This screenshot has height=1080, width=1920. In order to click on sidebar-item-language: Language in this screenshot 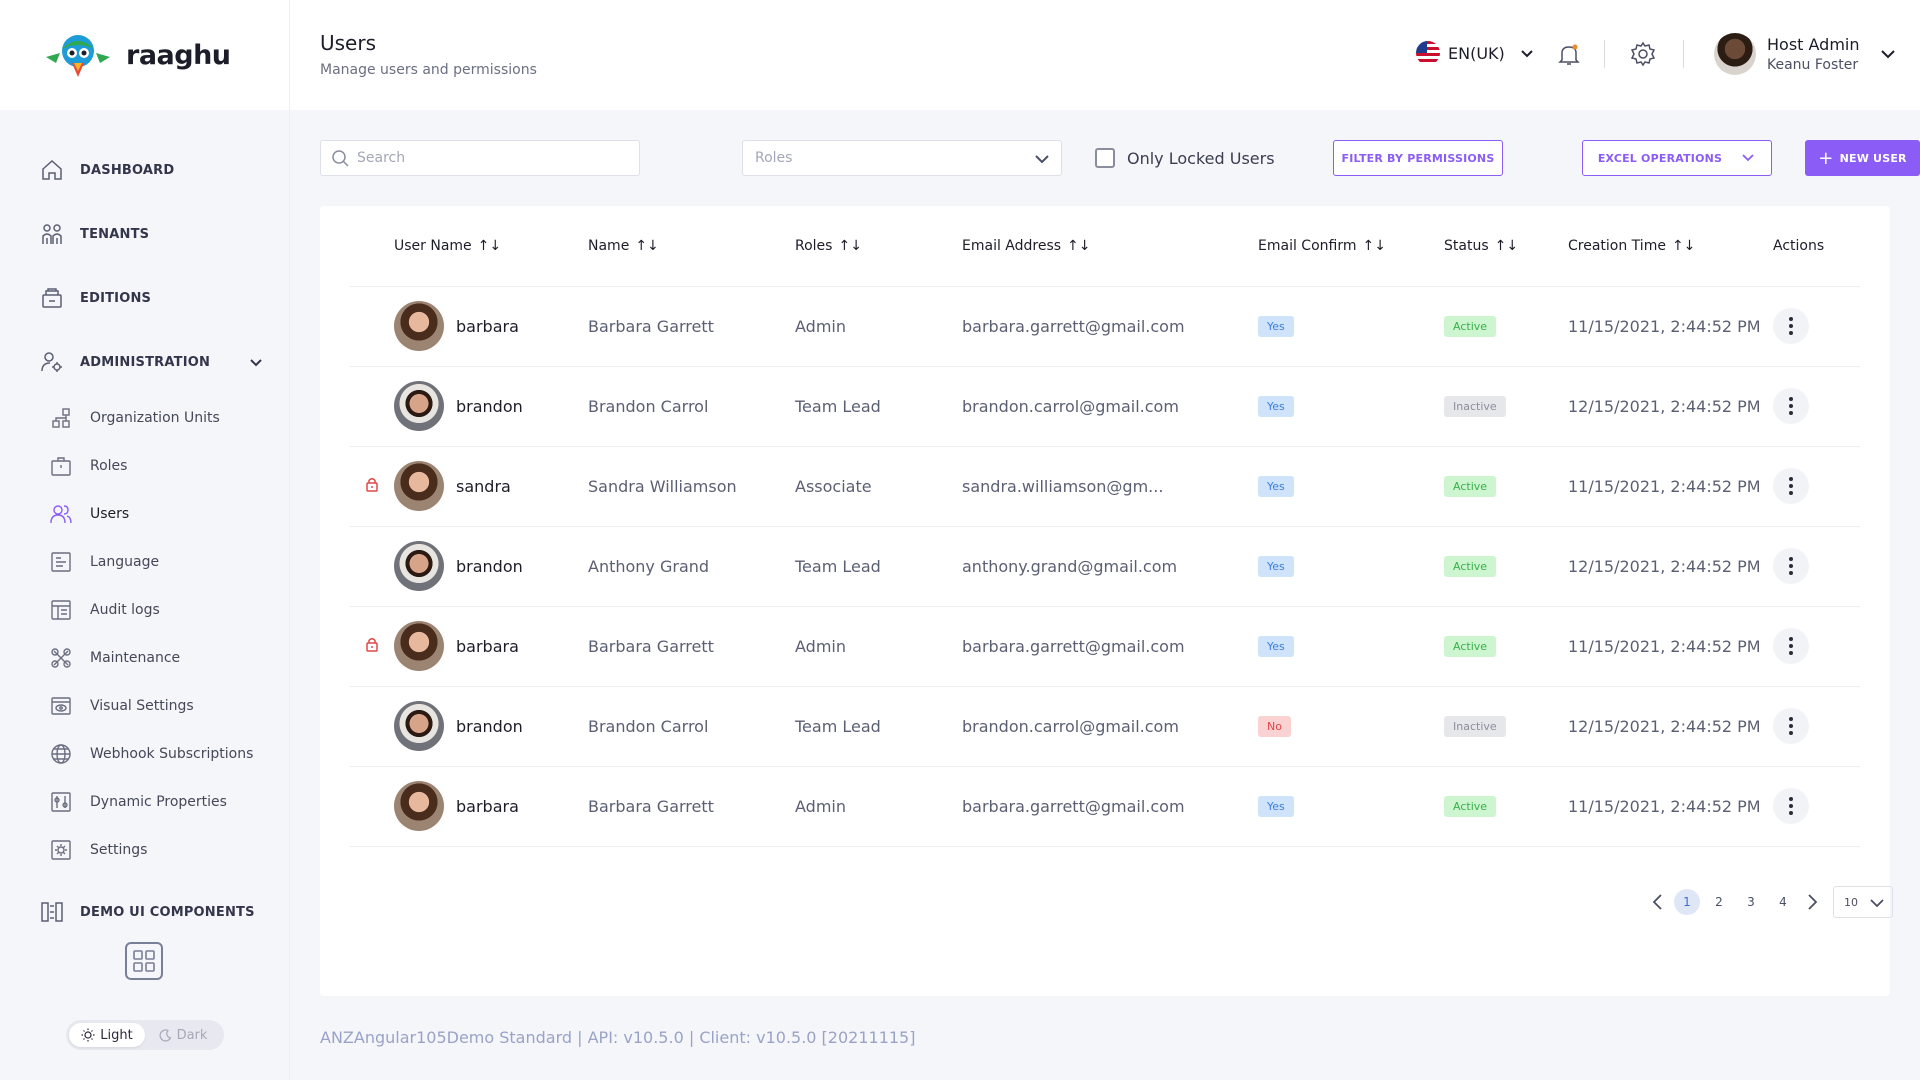, I will do `click(144, 562)`.